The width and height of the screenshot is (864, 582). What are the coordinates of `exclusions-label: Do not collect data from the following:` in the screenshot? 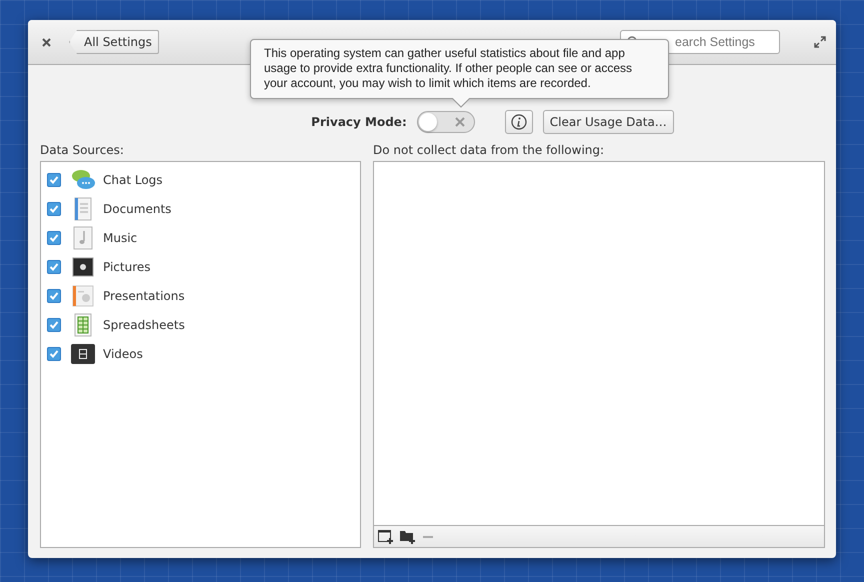 It's located at (489, 151).